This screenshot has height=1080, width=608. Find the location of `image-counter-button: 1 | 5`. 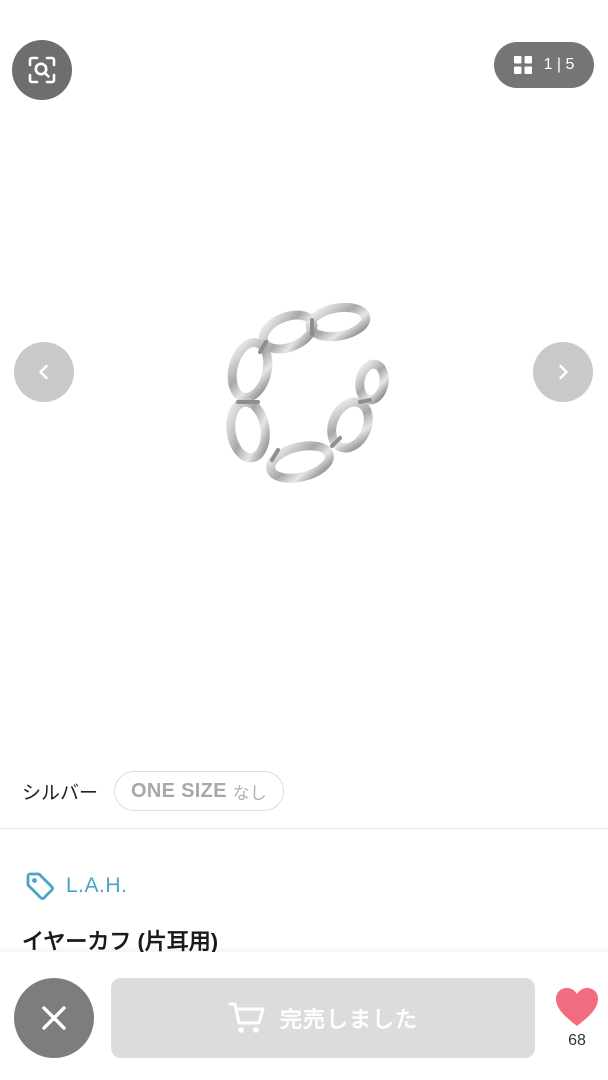

image-counter-button: 1 | 5 is located at coordinates (544, 65).